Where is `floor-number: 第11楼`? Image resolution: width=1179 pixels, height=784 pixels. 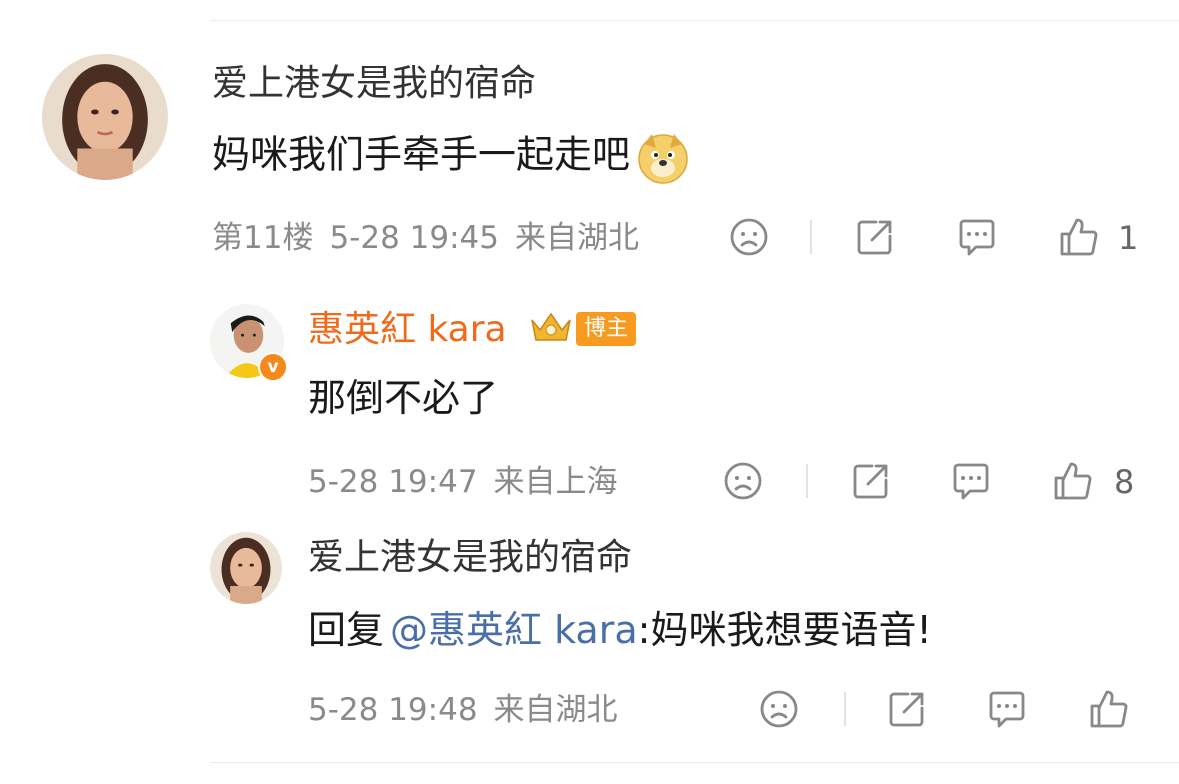 floor-number: 第11楼 is located at coordinates (263, 238).